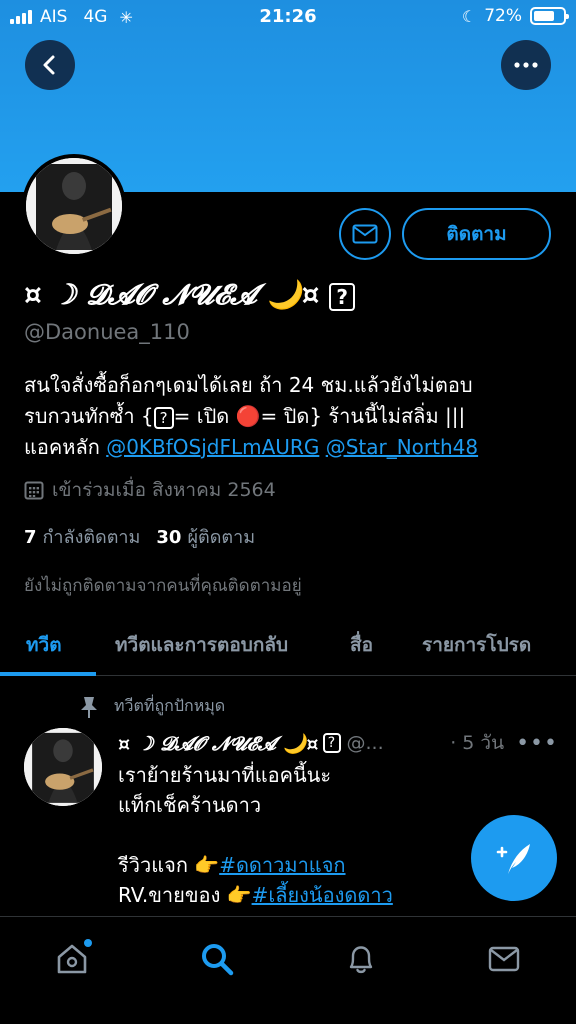 Image resolution: width=576 pixels, height=1024 pixels. What do you see at coordinates (201, 645) in the screenshot?
I see `tab-tweets-replies: ทวีตและการตอบกลับ` at bounding box center [201, 645].